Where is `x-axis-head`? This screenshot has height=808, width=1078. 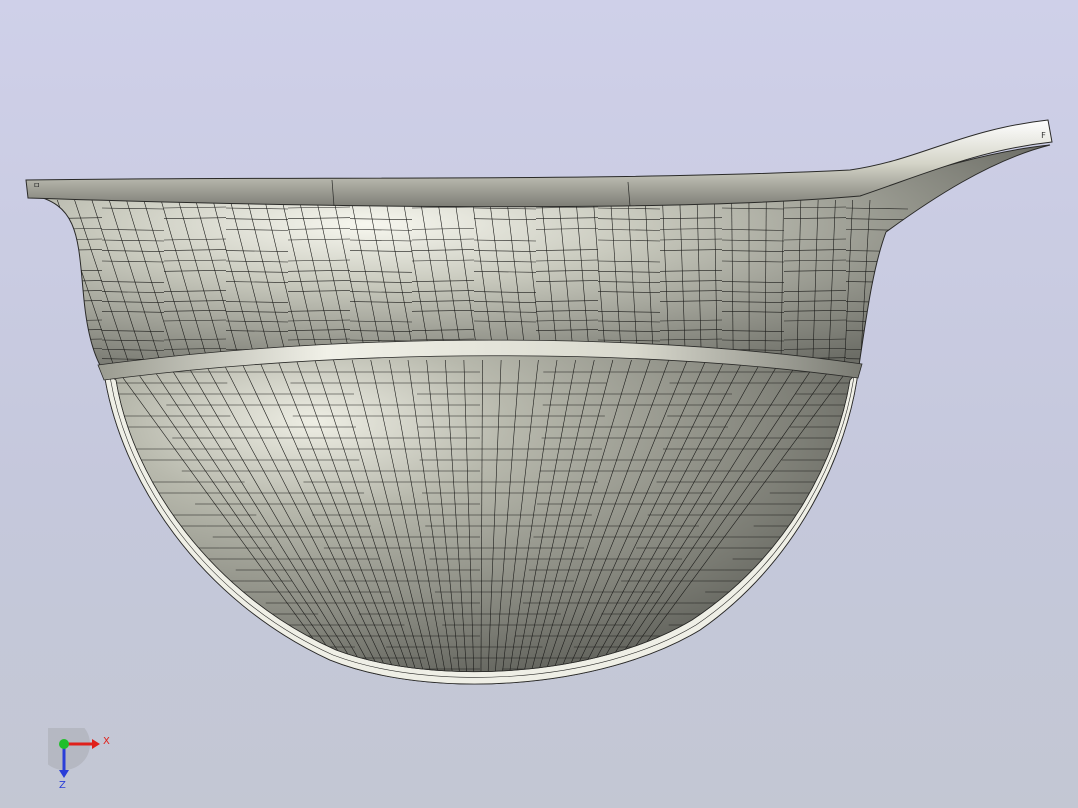
x-axis-head is located at coordinates (96, 744).